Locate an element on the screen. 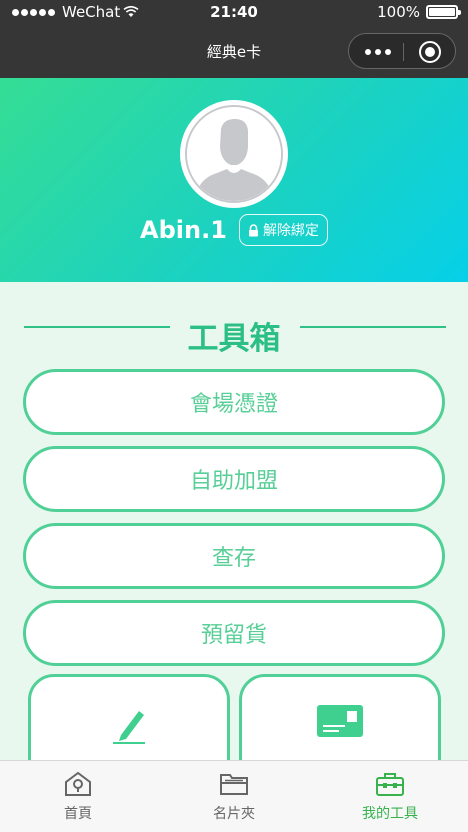 The height and width of the screenshot is (832, 468). avatar-frame is located at coordinates (234, 154).